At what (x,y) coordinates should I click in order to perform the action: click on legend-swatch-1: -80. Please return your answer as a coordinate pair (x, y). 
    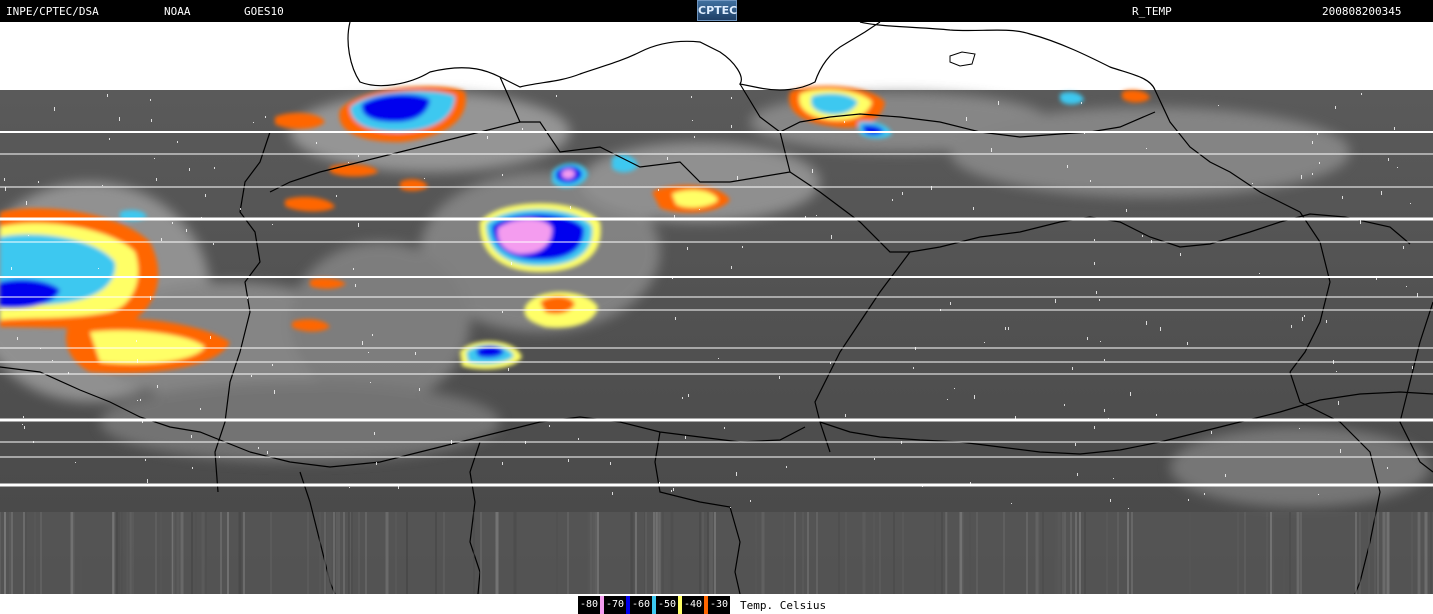
    Looking at the image, I should click on (592, 605).